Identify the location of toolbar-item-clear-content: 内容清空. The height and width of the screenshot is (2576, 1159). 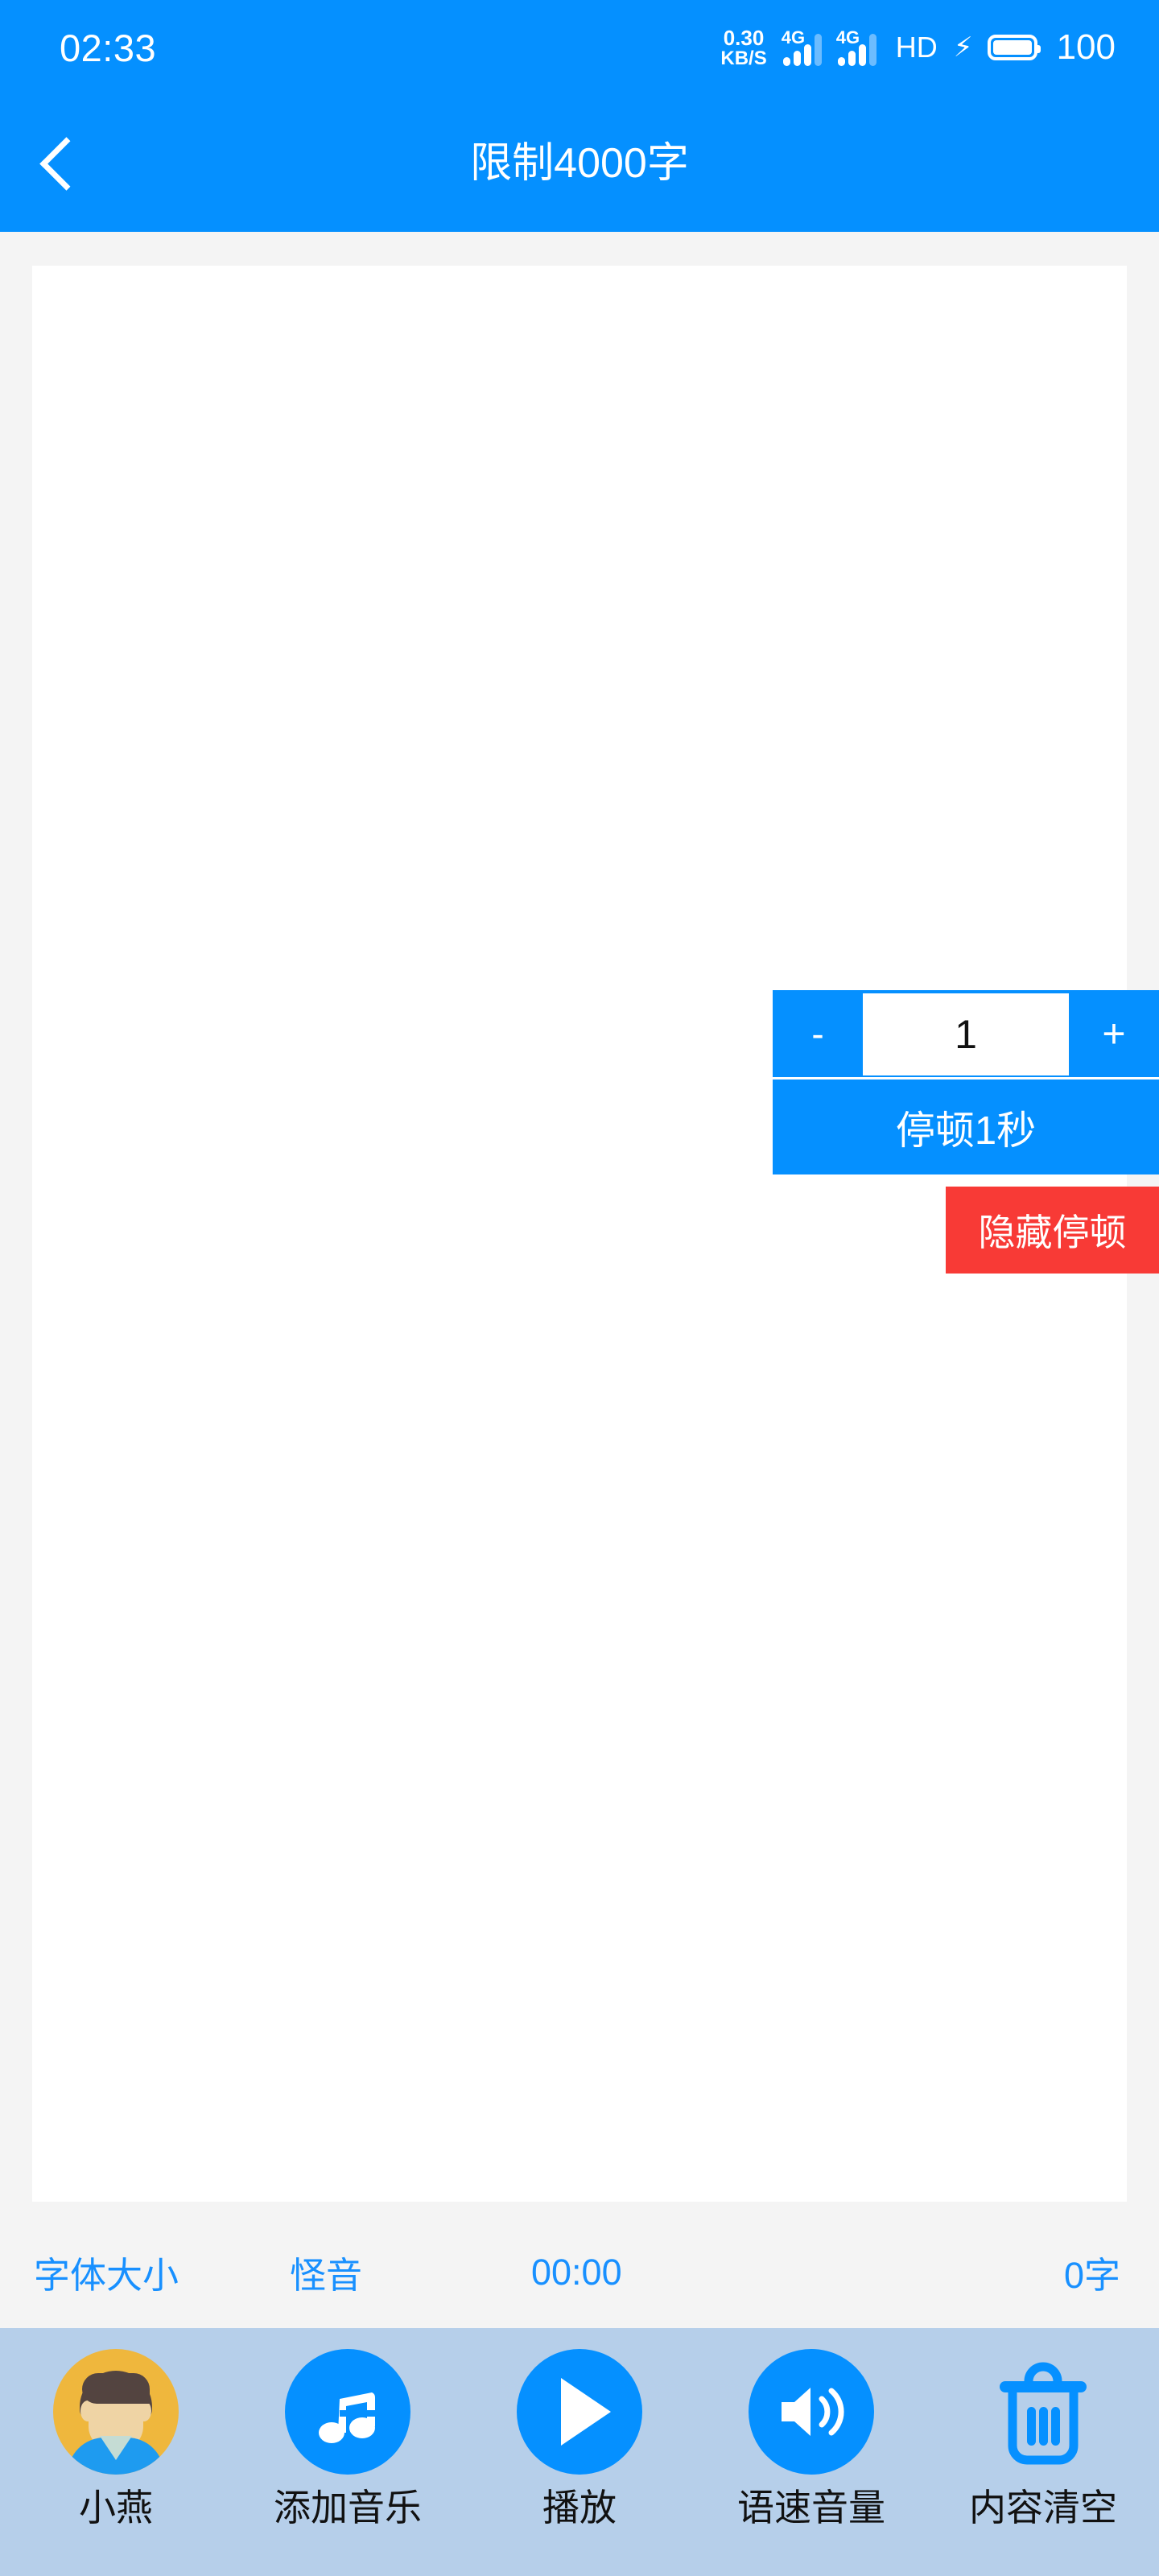
(1043, 2439).